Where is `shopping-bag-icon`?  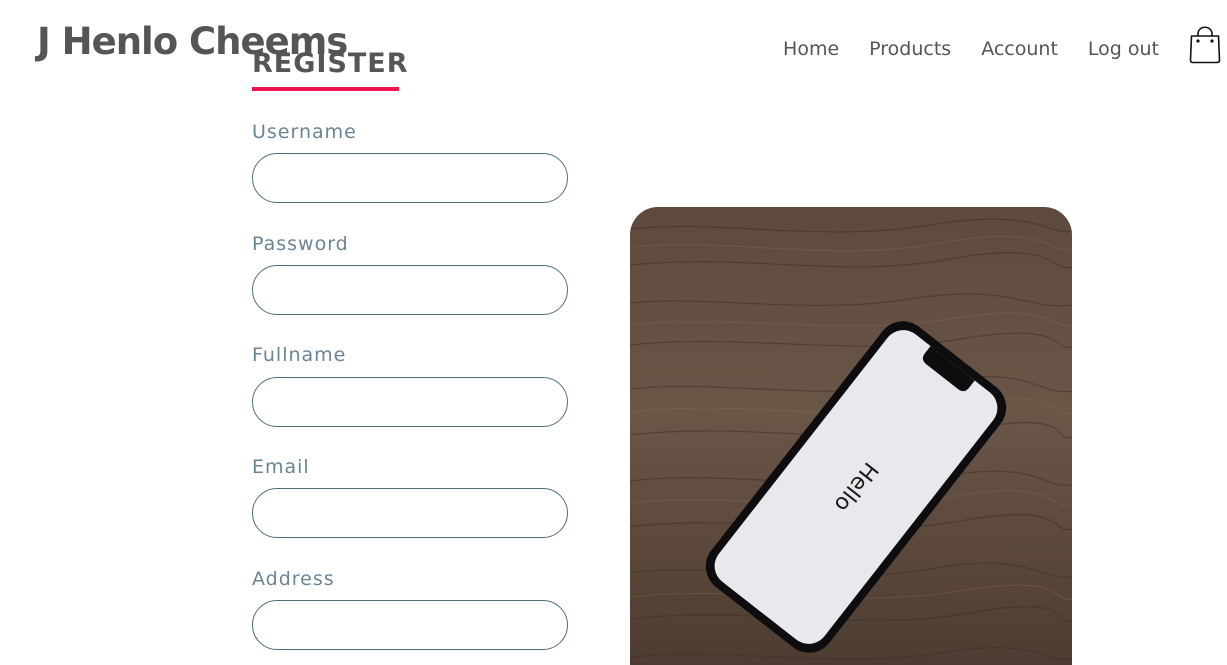 shopping-bag-icon is located at coordinates (1205, 45).